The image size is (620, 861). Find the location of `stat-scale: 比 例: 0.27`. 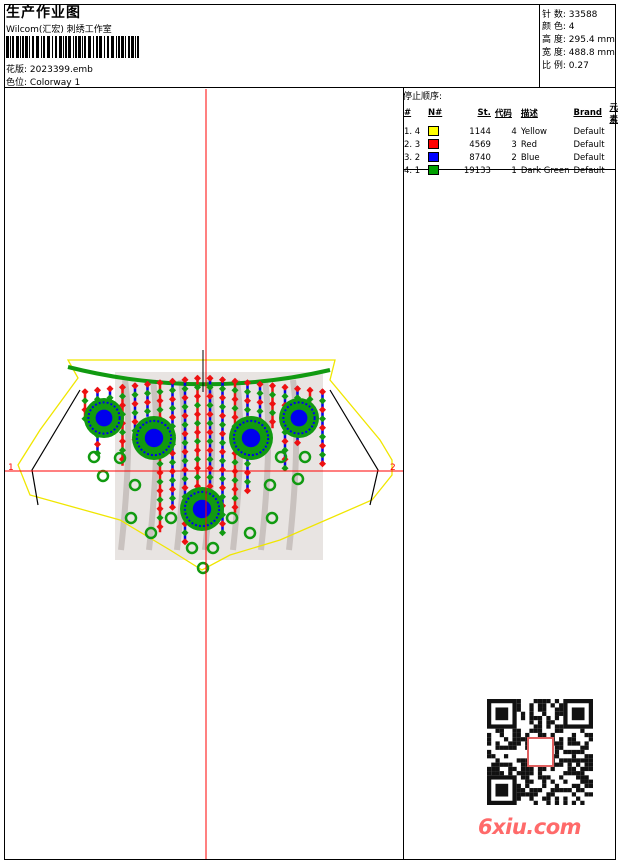

stat-scale: 比 例: 0.27 is located at coordinates (565, 66).